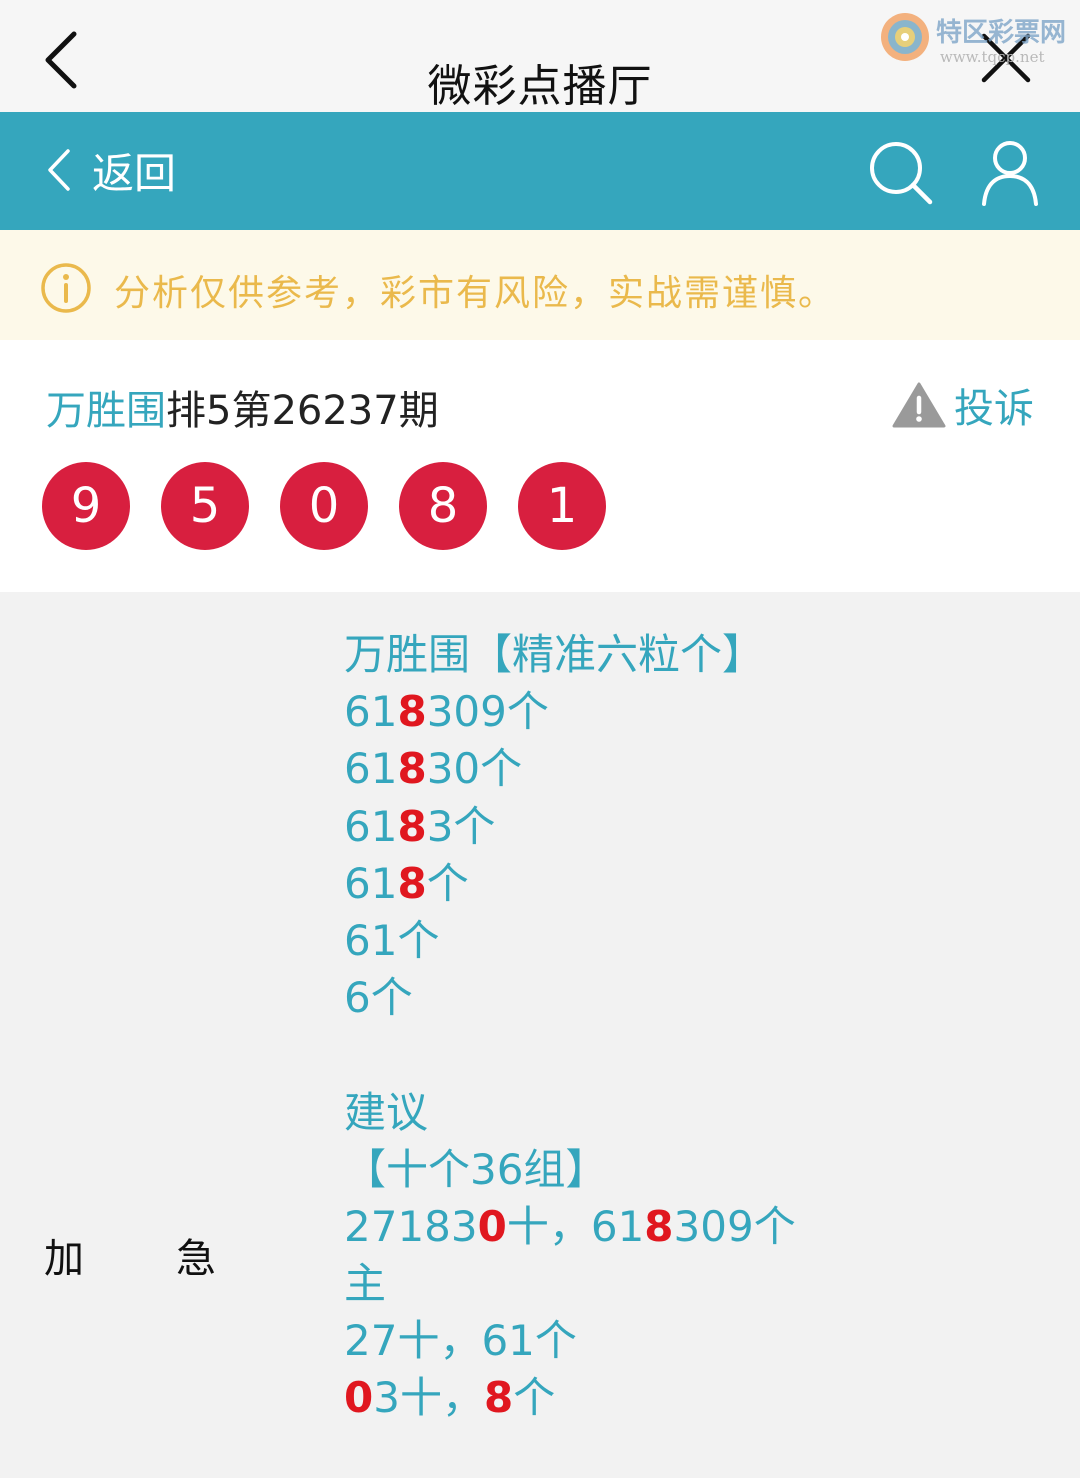  Describe the element at coordinates (905, 37) in the screenshot. I see `watermark-logo-icon` at that location.